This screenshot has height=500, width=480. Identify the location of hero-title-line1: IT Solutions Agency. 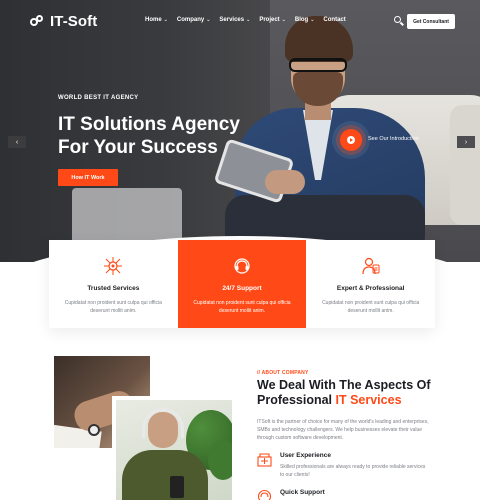
(149, 124).